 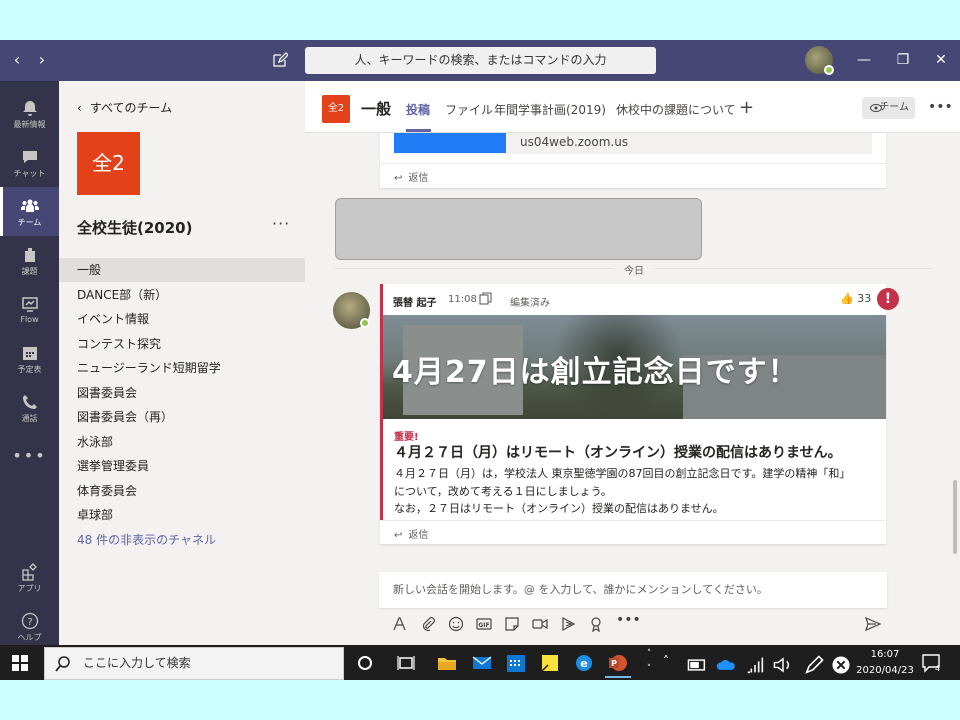 I want to click on format-icon, so click(x=400, y=624).